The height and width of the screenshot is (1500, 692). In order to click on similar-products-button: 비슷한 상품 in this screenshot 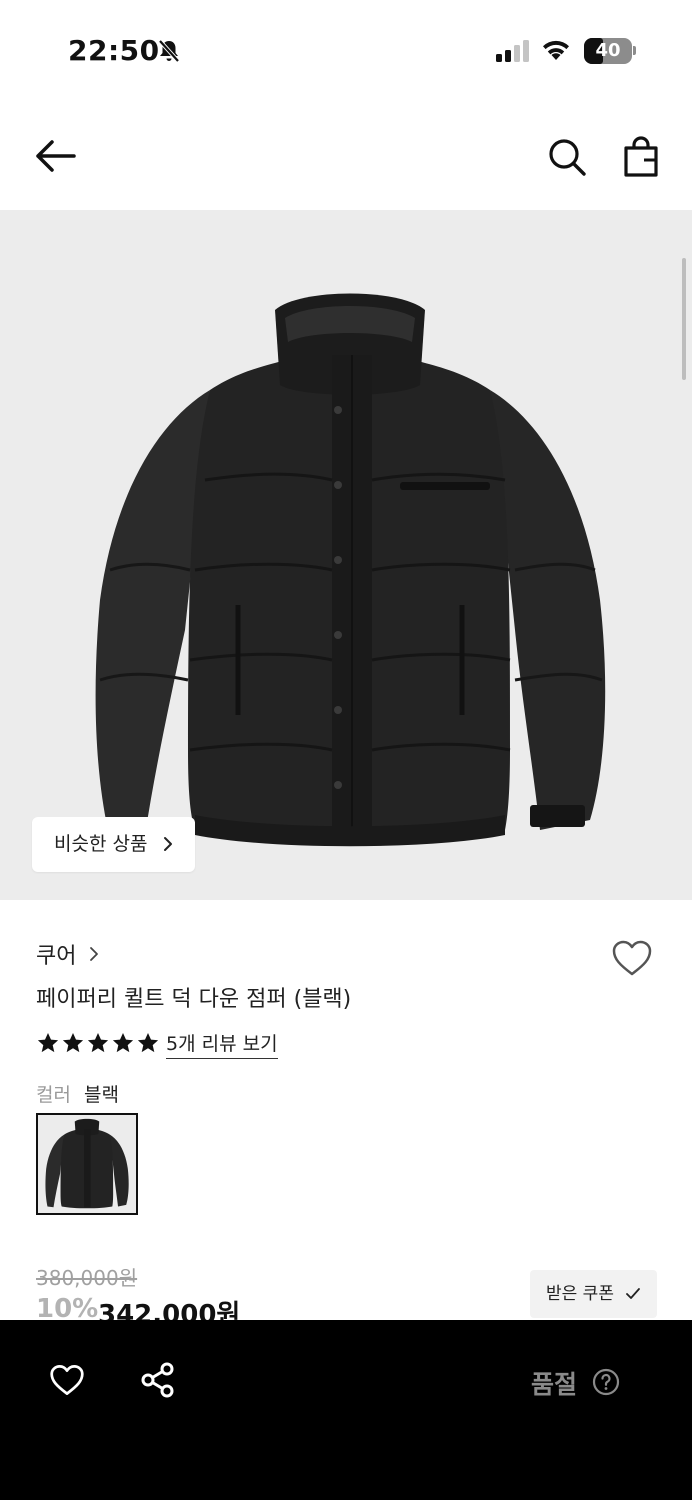, I will do `click(113, 844)`.